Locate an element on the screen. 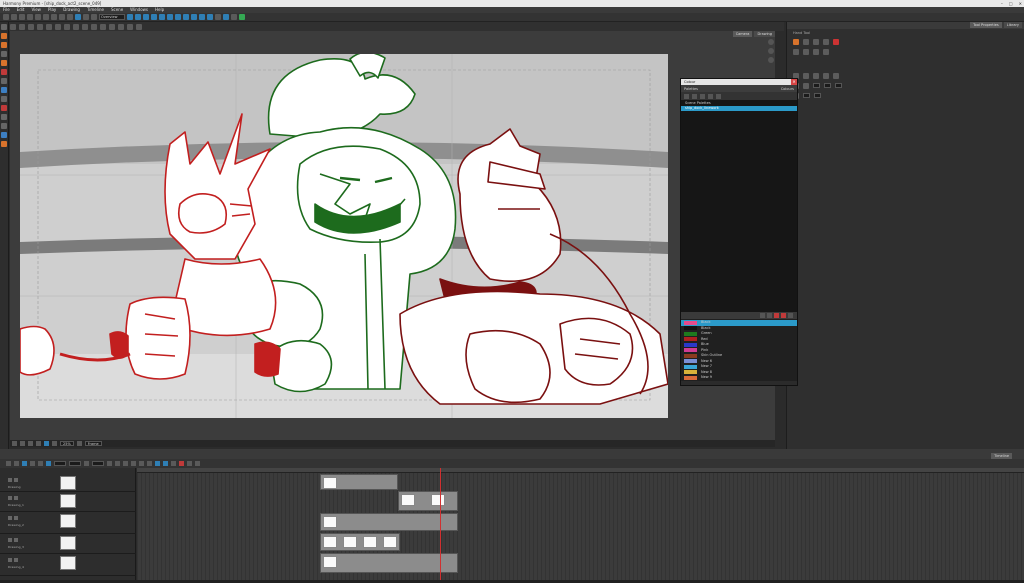 The width and height of the screenshot is (1024, 583). add-colour-icon is located at coordinates (762, 315).